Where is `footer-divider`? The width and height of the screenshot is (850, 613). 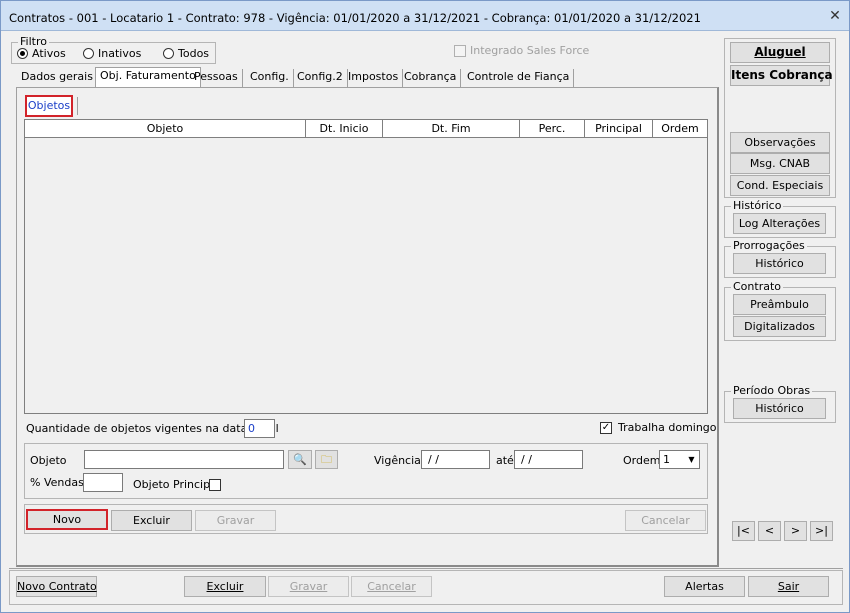
footer-divider is located at coordinates (426, 568).